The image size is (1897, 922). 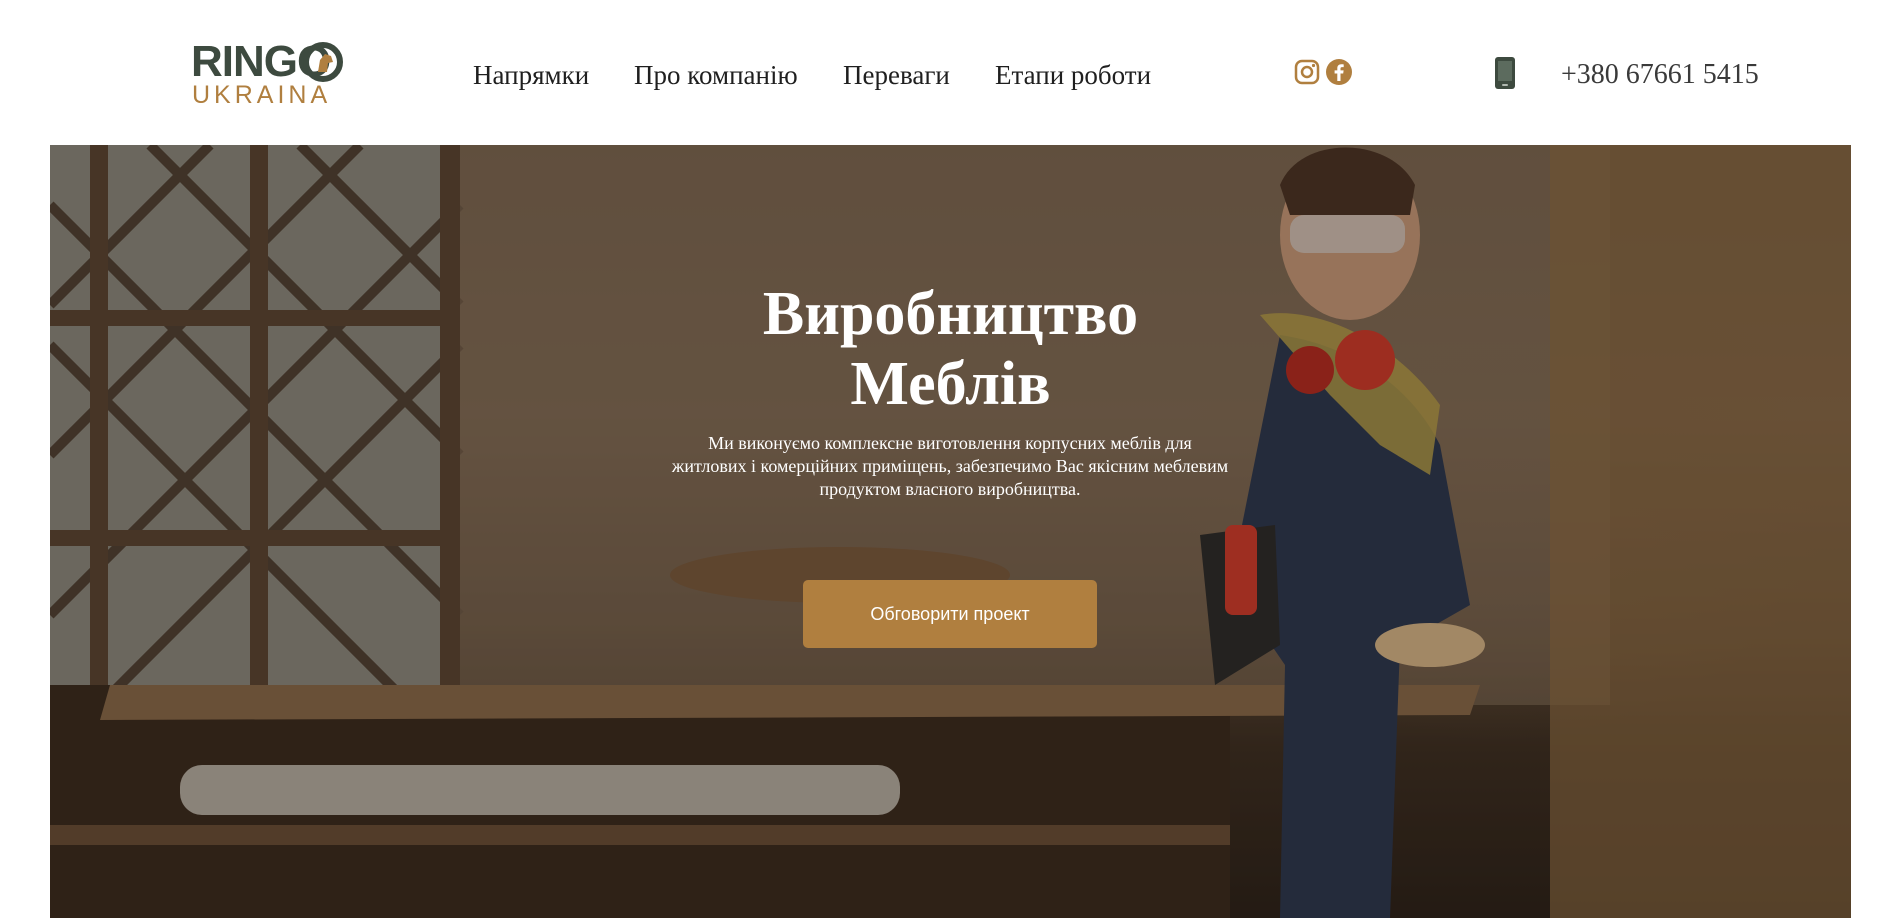 I want to click on instagram-icon, so click(x=1307, y=72).